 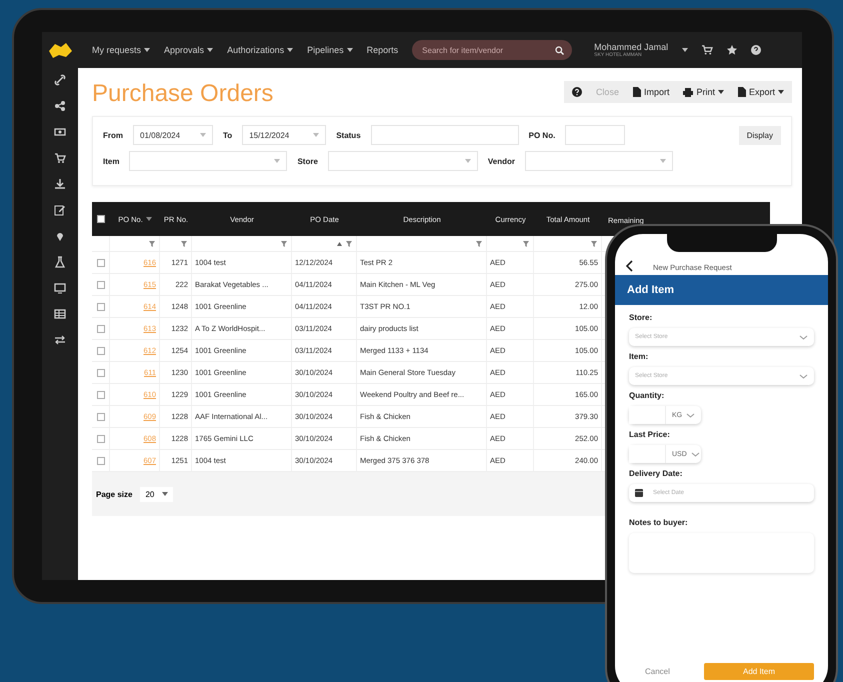 I want to click on date-field: 15/12/2024, so click(x=284, y=135).